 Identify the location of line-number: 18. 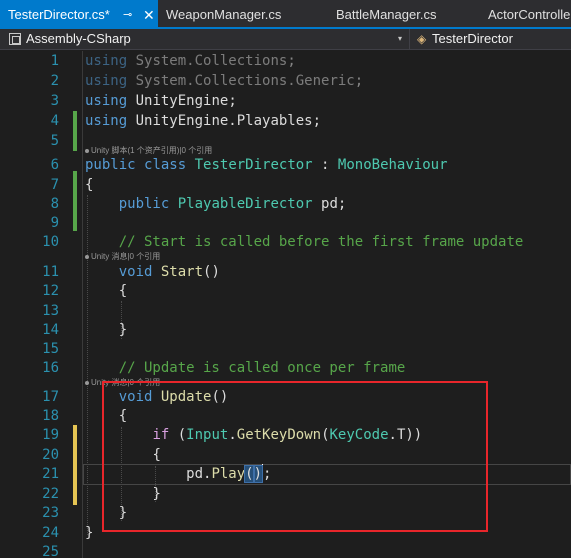
(50, 416).